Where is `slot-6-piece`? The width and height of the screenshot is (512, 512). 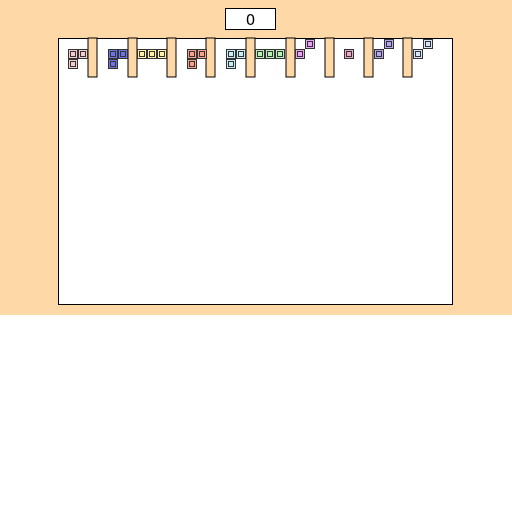
slot-6-piece is located at coordinates (270, 54).